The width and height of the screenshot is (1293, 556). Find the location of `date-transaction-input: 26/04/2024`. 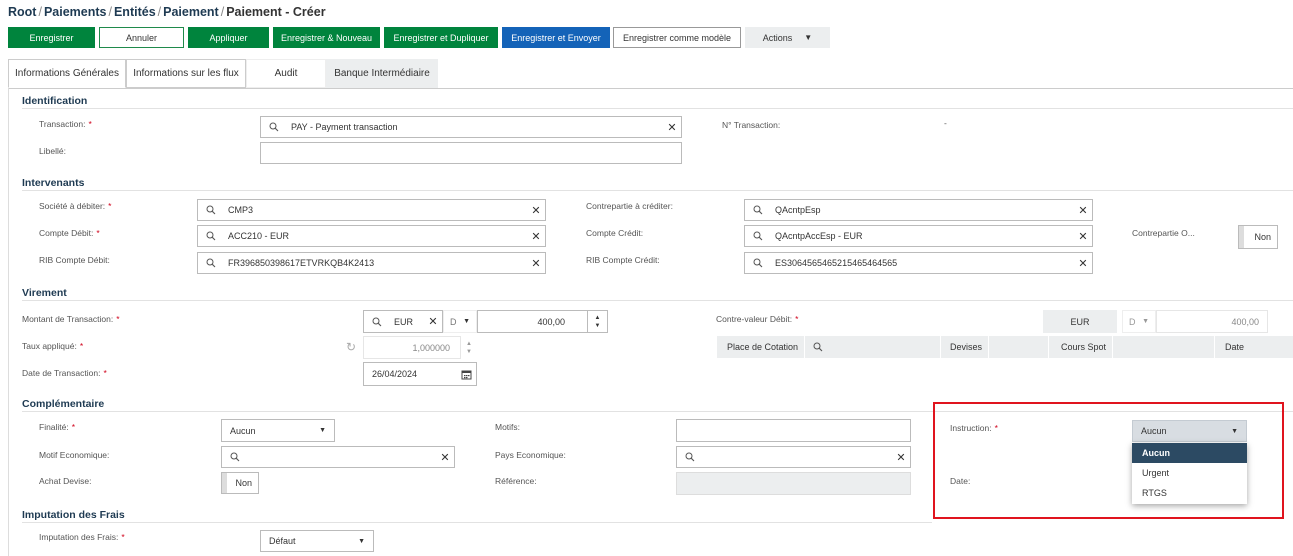

date-transaction-input: 26/04/2024 is located at coordinates (420, 374).